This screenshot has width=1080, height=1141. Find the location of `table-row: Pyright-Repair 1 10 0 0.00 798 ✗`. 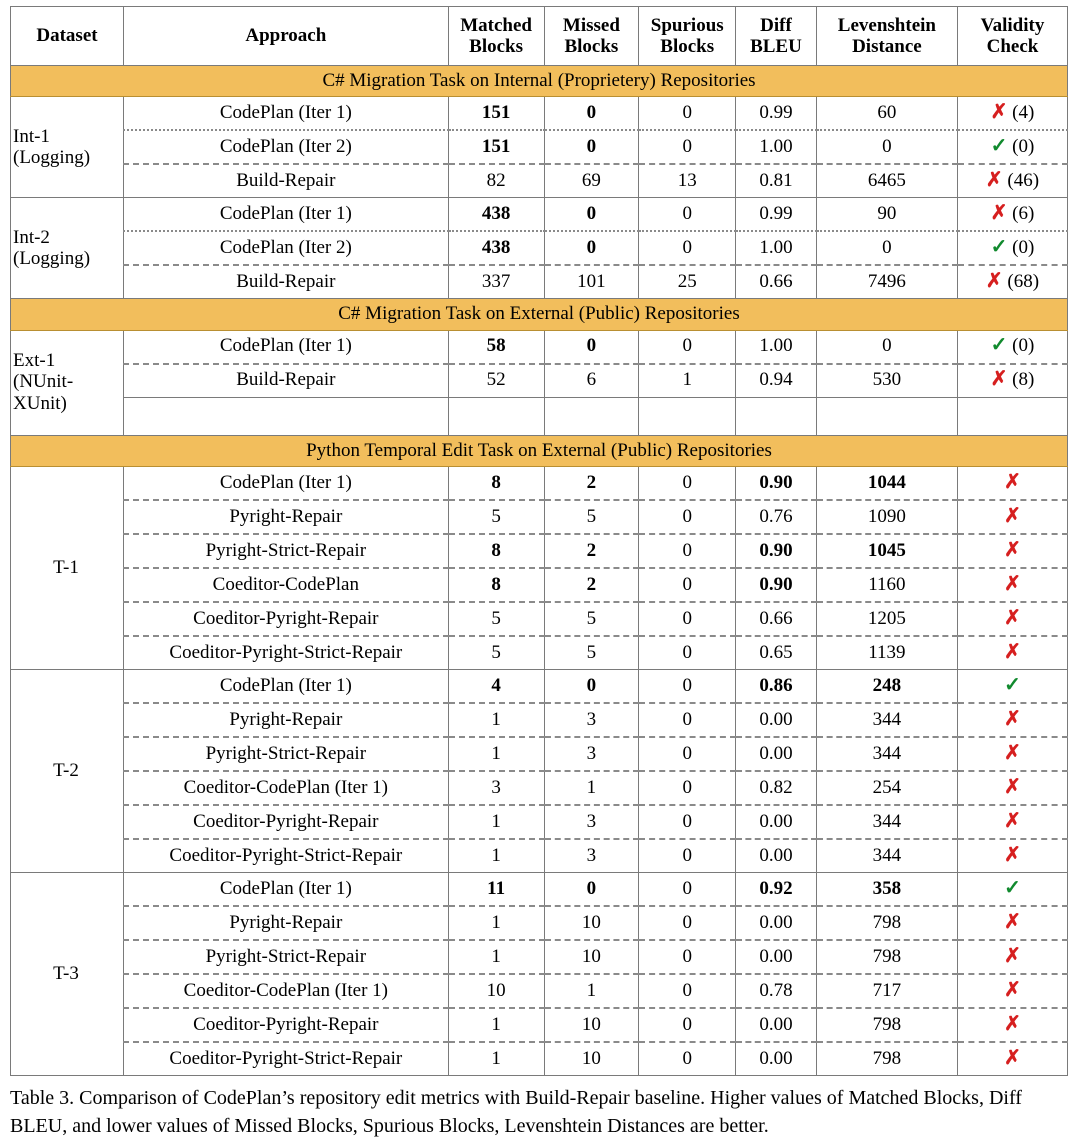

table-row: Pyright-Repair 1 10 0 0.00 798 ✗ is located at coordinates (540, 922).